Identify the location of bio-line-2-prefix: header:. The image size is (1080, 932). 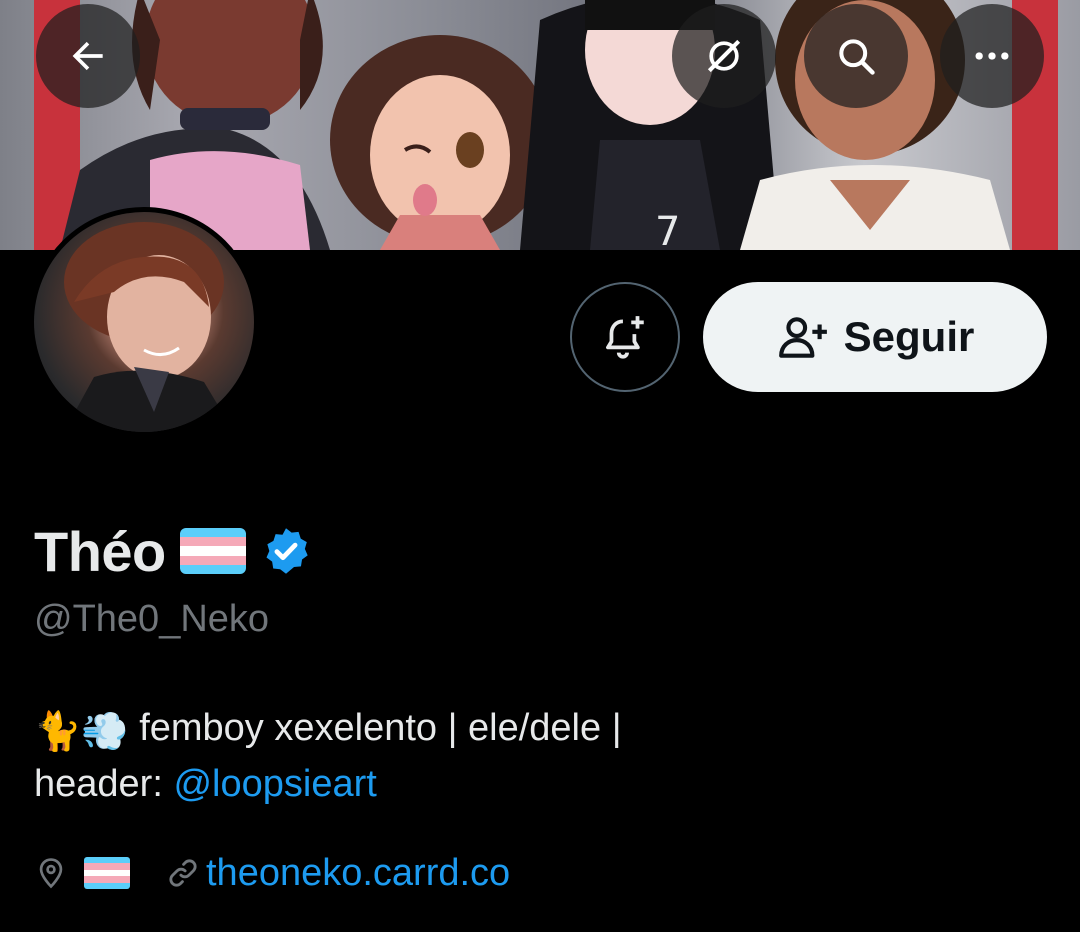
(104, 784).